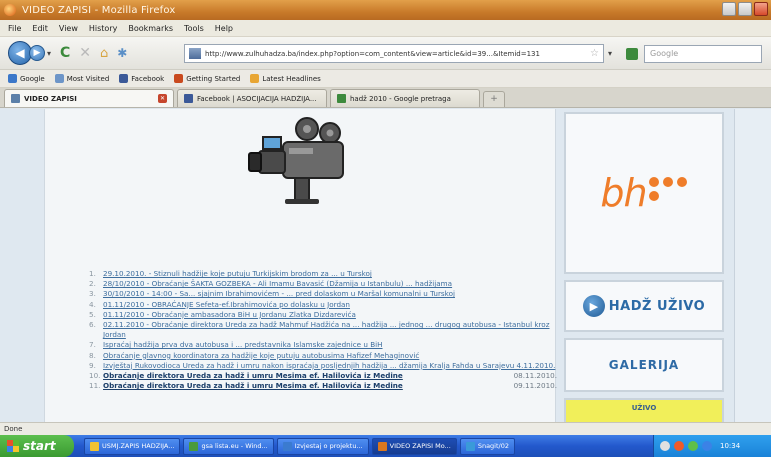  What do you see at coordinates (85, 53) in the screenshot?
I see `stop-icon: ✕` at bounding box center [85, 53].